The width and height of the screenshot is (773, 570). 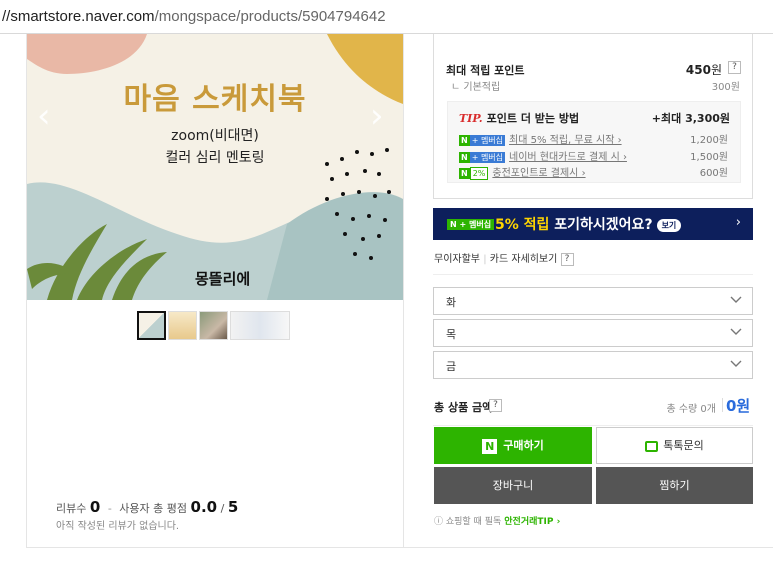 I want to click on chat-icon, so click(x=652, y=446).